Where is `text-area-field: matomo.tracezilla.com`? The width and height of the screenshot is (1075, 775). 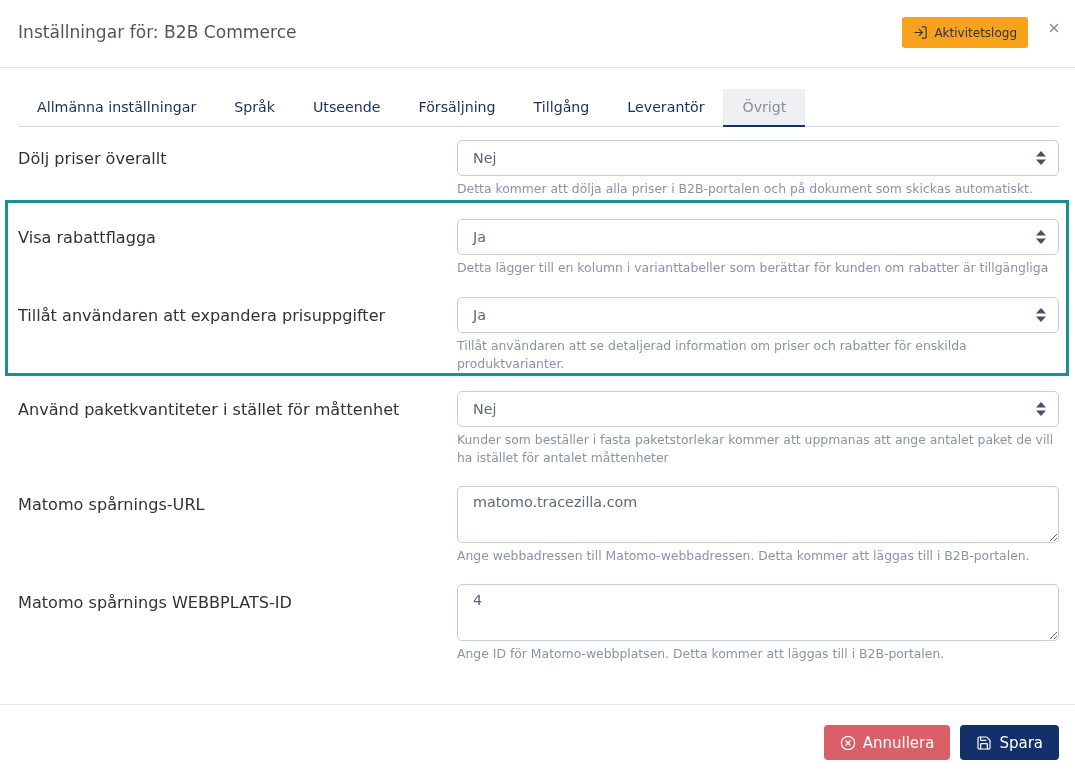
text-area-field: matomo.tracezilla.com is located at coordinates (758, 514).